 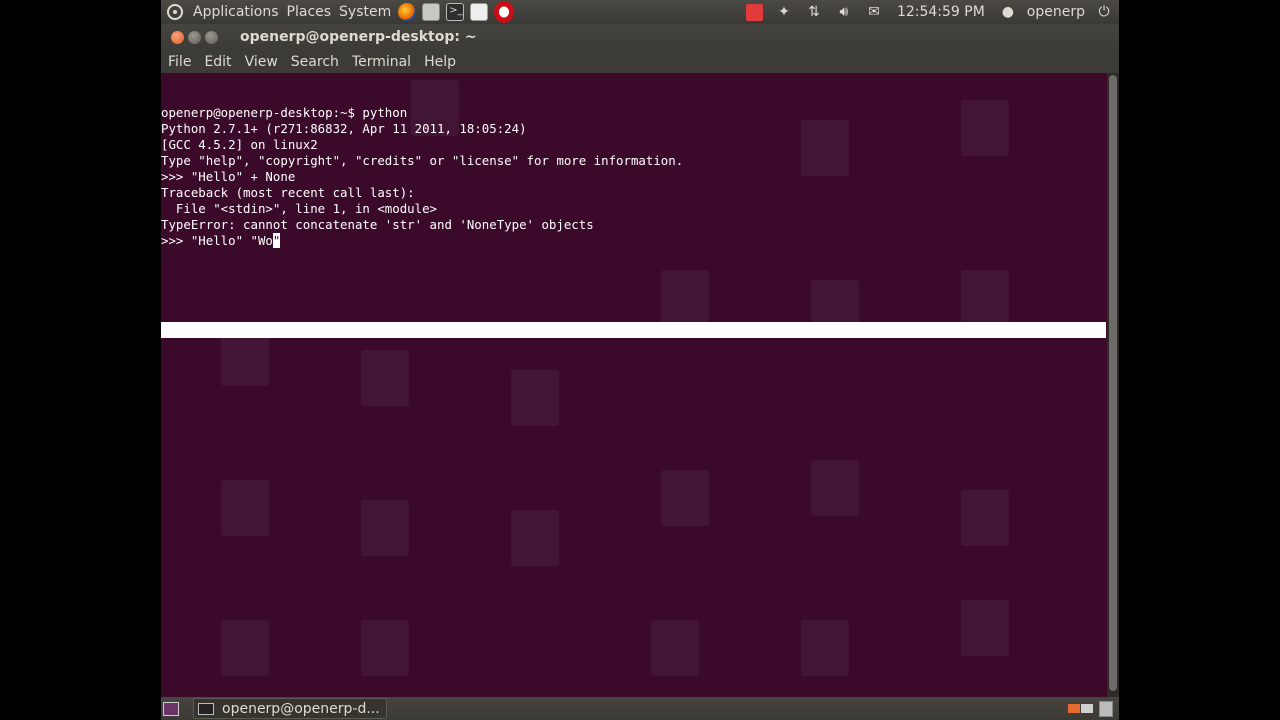 I want to click on terminal-line: [GCC 4.5.2] on linux2, so click(x=239, y=144).